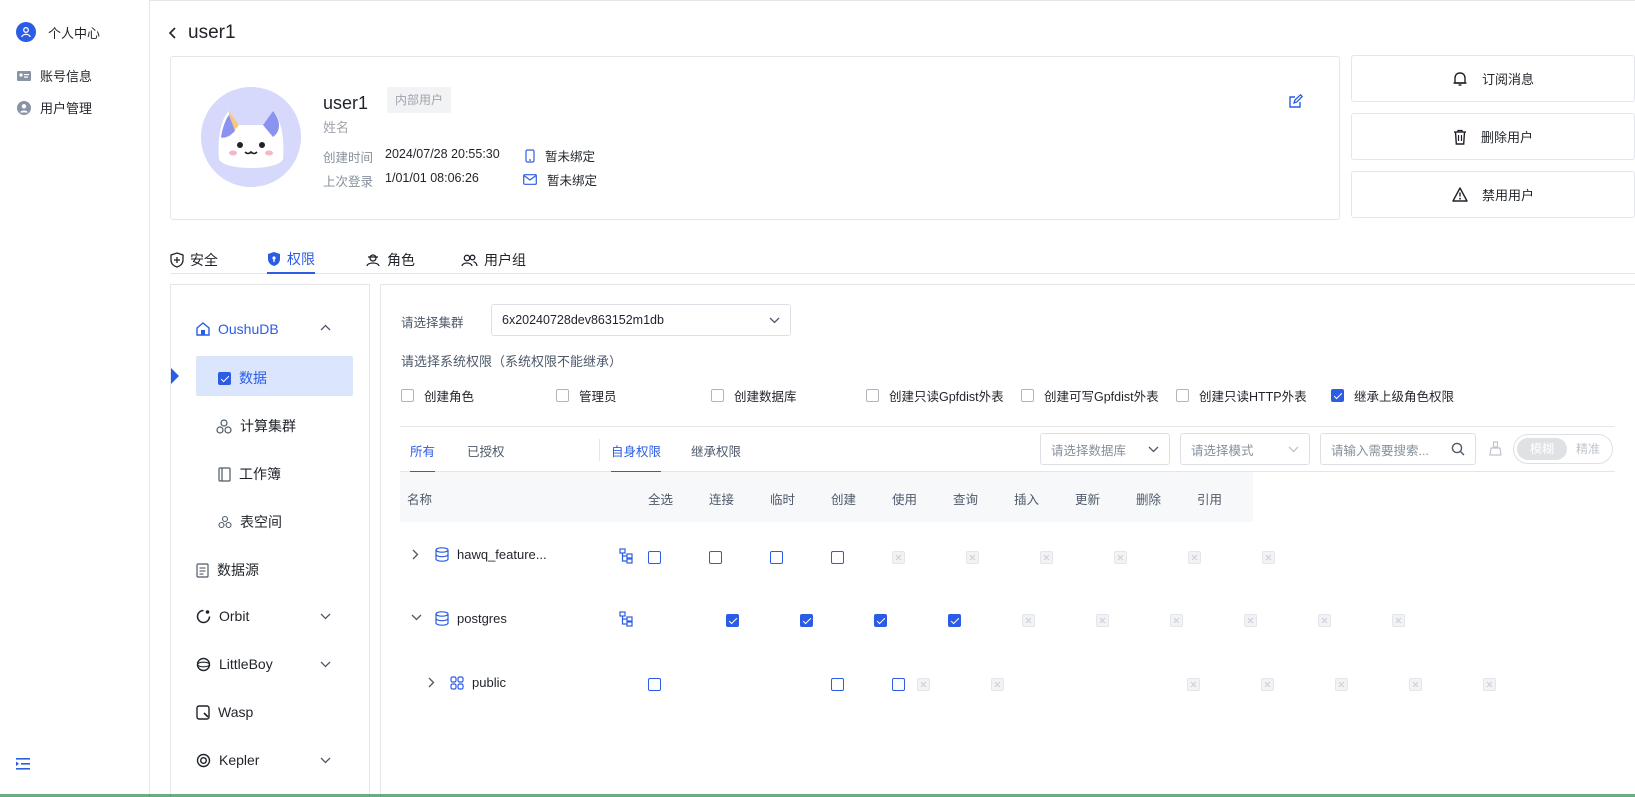  What do you see at coordinates (234, 664) in the screenshot?
I see `tree-item-littleboy: LittleBoy` at bounding box center [234, 664].